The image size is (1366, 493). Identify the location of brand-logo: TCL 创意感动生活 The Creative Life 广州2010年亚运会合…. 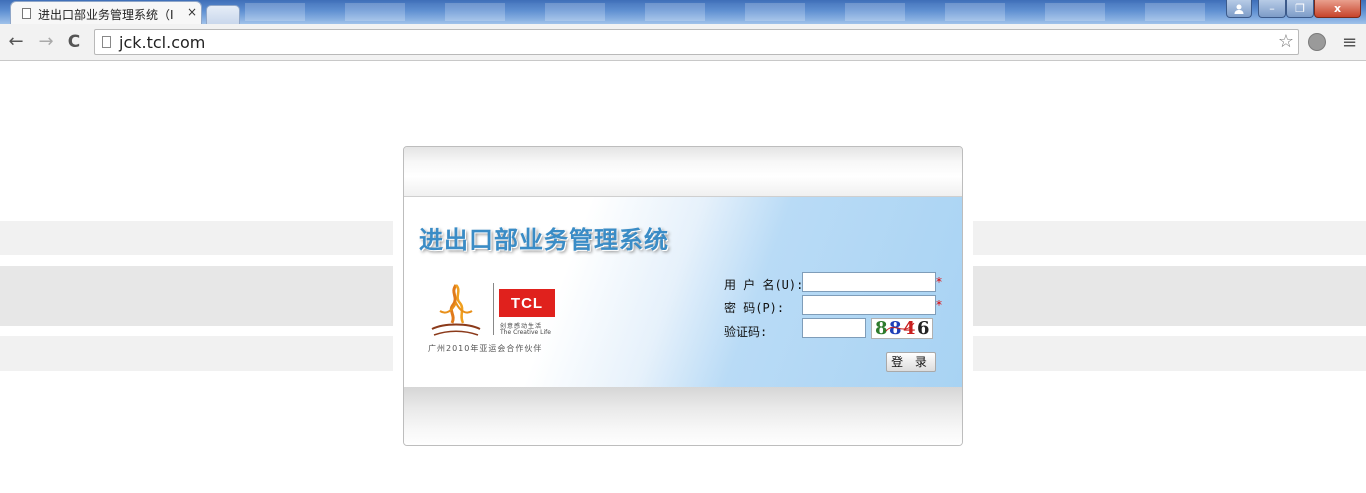
(496, 321).